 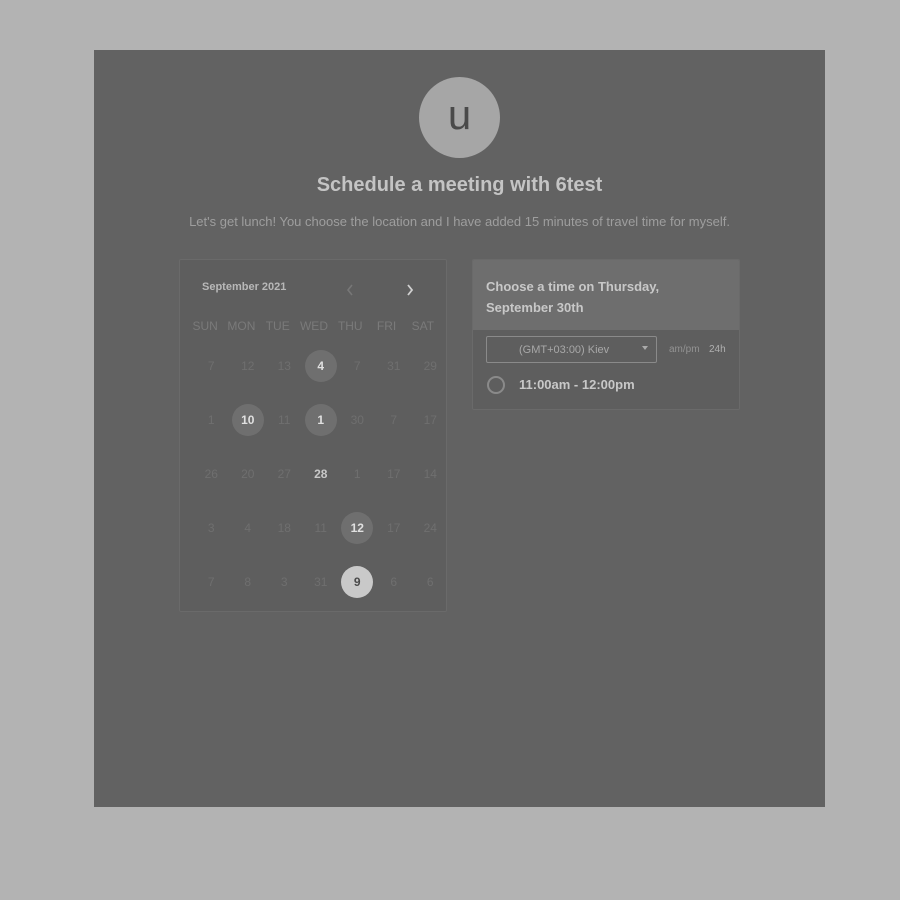 I want to click on calendar-day: 8, so click(x=248, y=593).